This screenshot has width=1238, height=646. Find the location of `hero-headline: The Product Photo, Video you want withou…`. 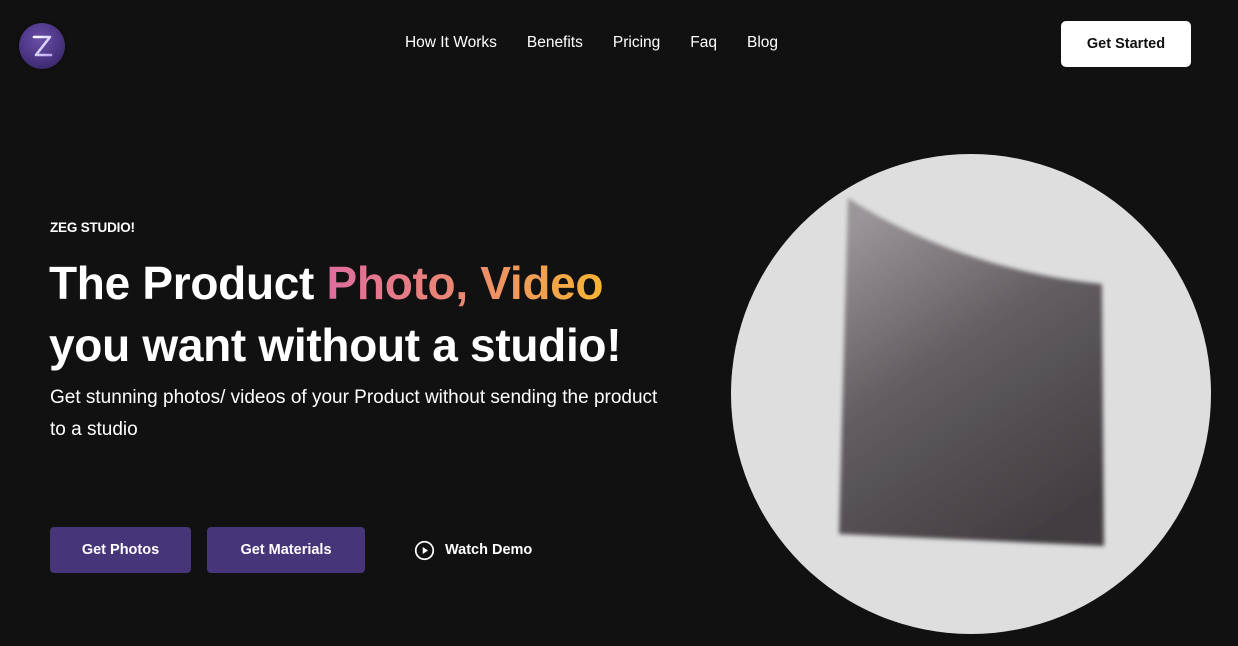

hero-headline: The Product Photo, Video you want withou… is located at coordinates (335, 314).